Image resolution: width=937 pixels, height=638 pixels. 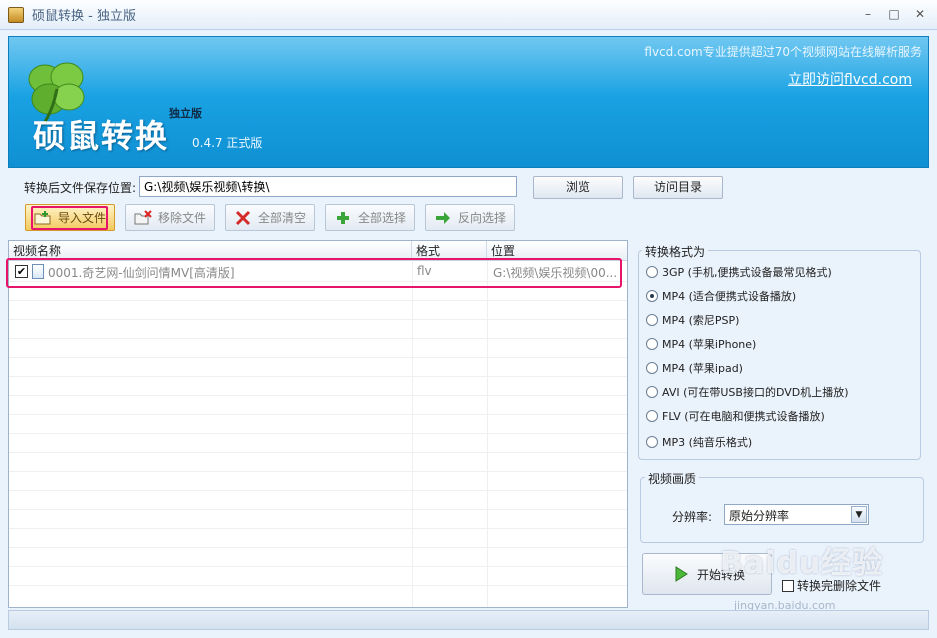 I want to click on format-option-3gp: 3GP (手机,便携式设备最常见格式), so click(x=739, y=272).